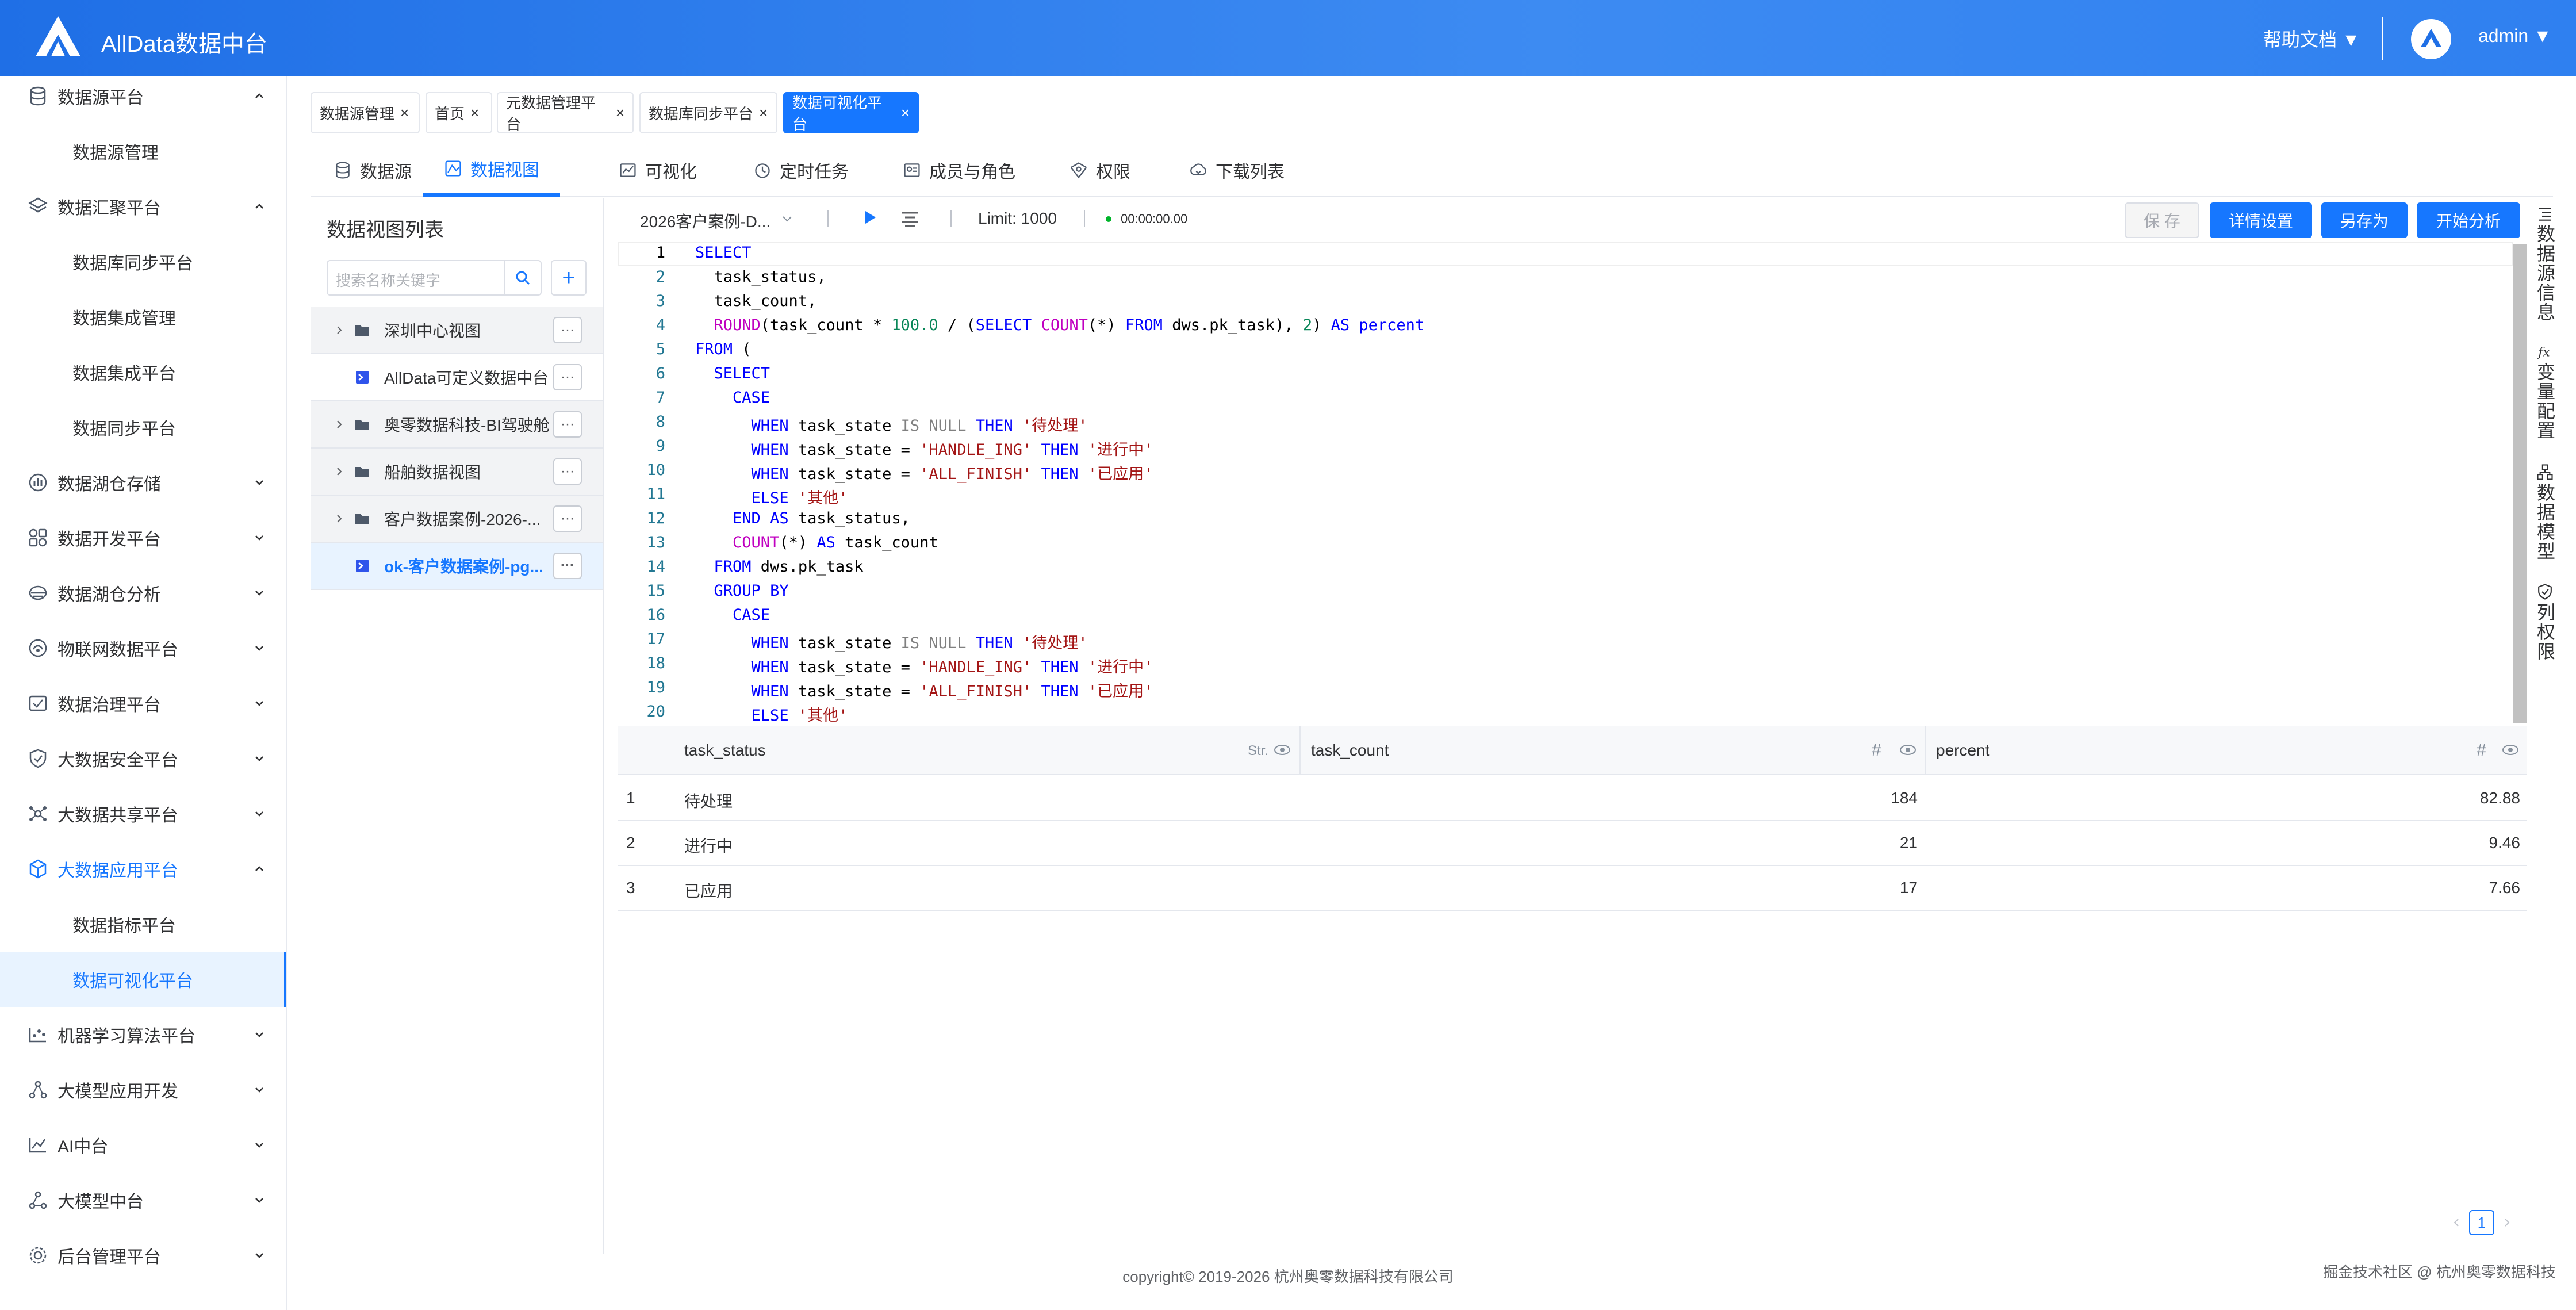 Image resolution: width=2576 pixels, height=1310 pixels. What do you see at coordinates (851, 112) in the screenshot?
I see `page-tag: 数据可视化平台 ×` at bounding box center [851, 112].